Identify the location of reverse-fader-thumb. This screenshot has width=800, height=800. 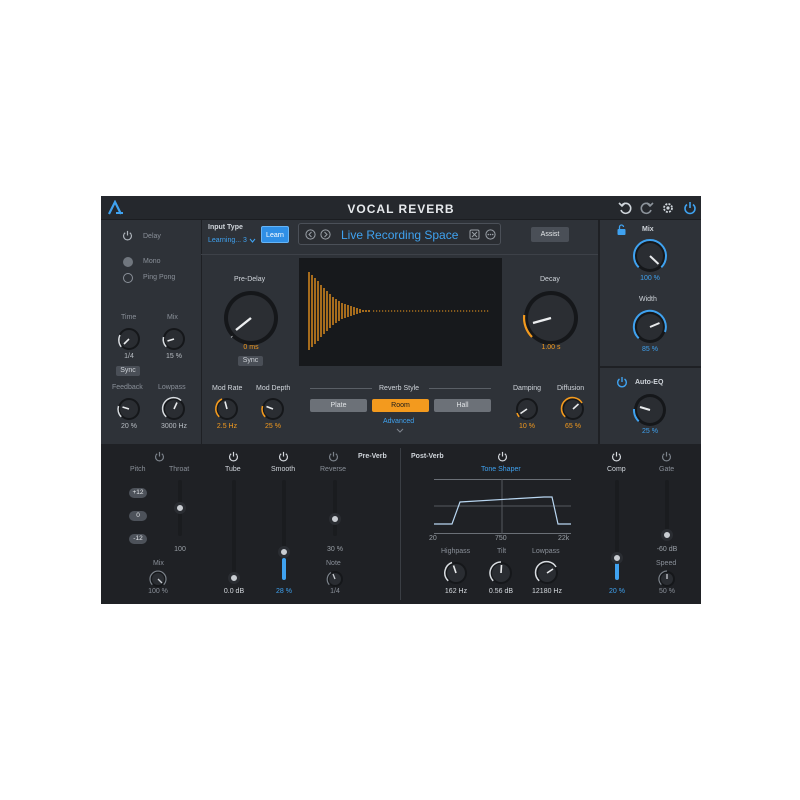
(335, 519).